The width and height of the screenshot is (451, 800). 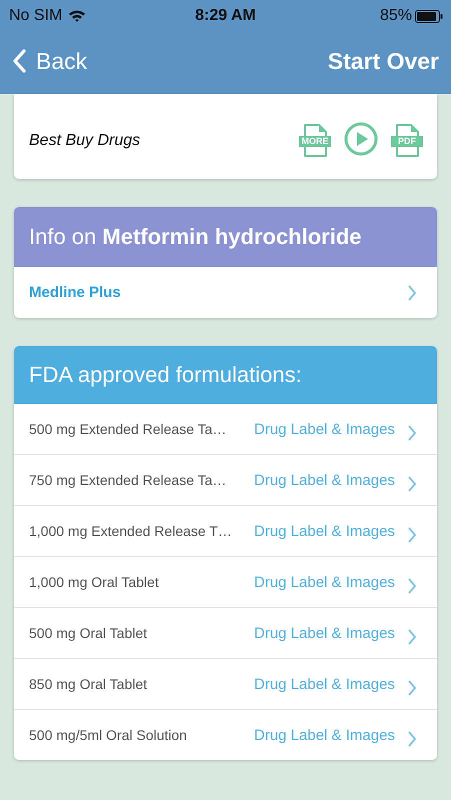 What do you see at coordinates (225, 735) in the screenshot?
I see `list-item: 500 mg/5ml Oral Solution Drug Label & Images` at bounding box center [225, 735].